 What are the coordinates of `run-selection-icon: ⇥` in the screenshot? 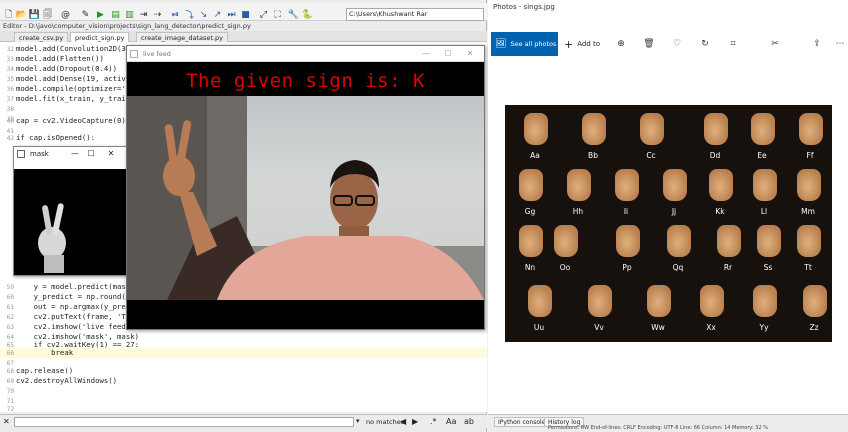 It's located at (143, 14).